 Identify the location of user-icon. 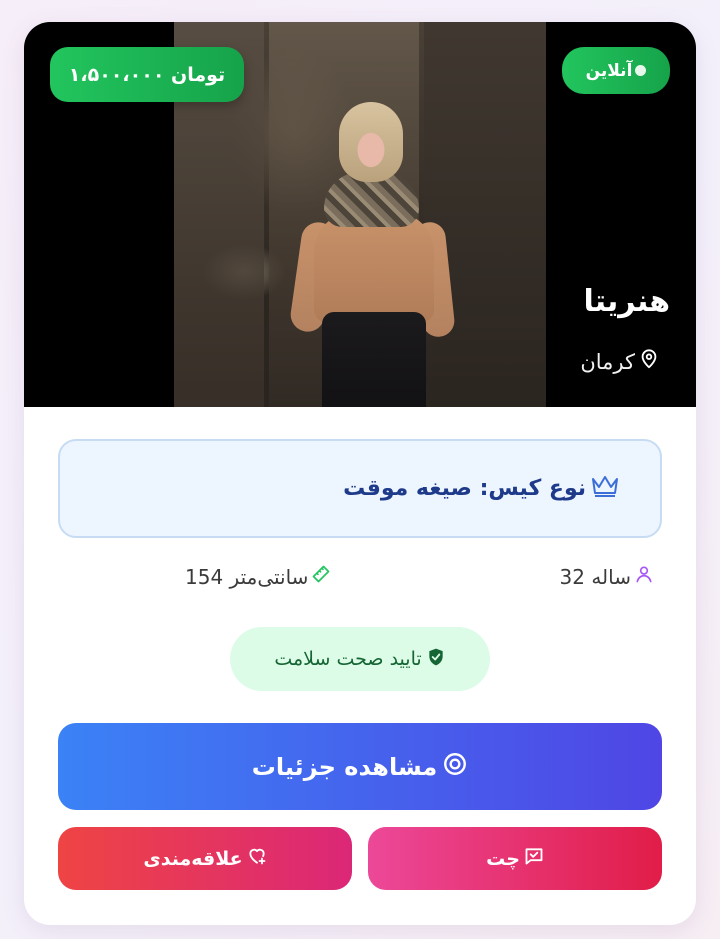
(644, 576).